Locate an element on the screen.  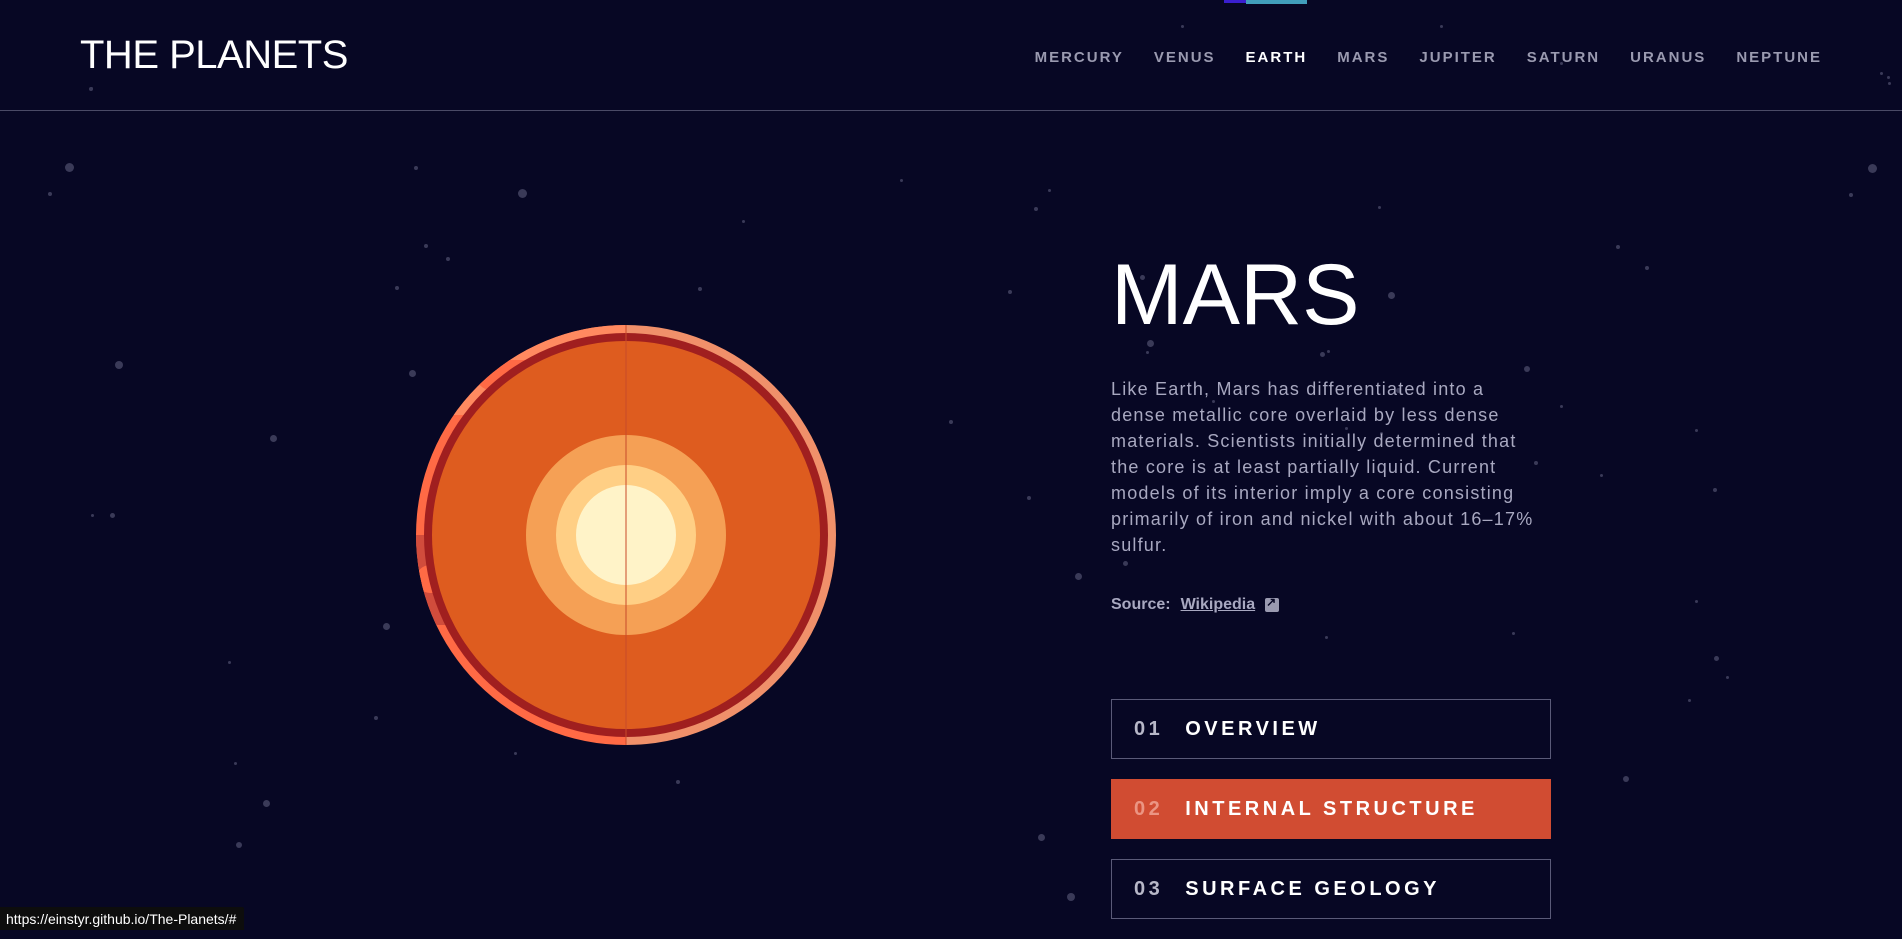
planet-title: MARS is located at coordinates (1235, 295).